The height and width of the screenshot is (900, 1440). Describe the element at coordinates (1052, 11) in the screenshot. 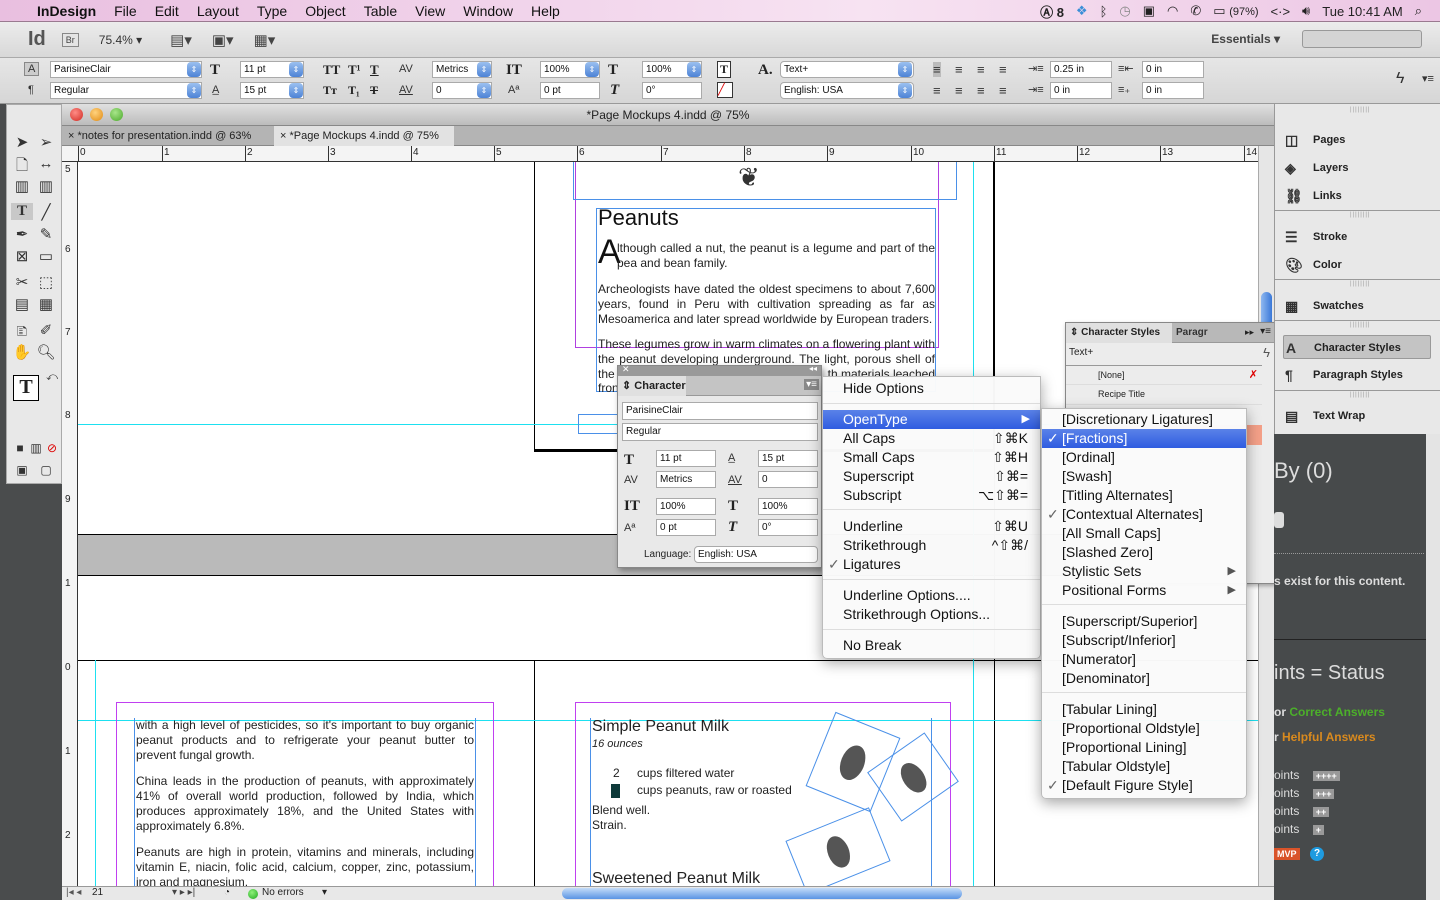

I see `adobe-updates-icon: Ⓐ 8` at that location.